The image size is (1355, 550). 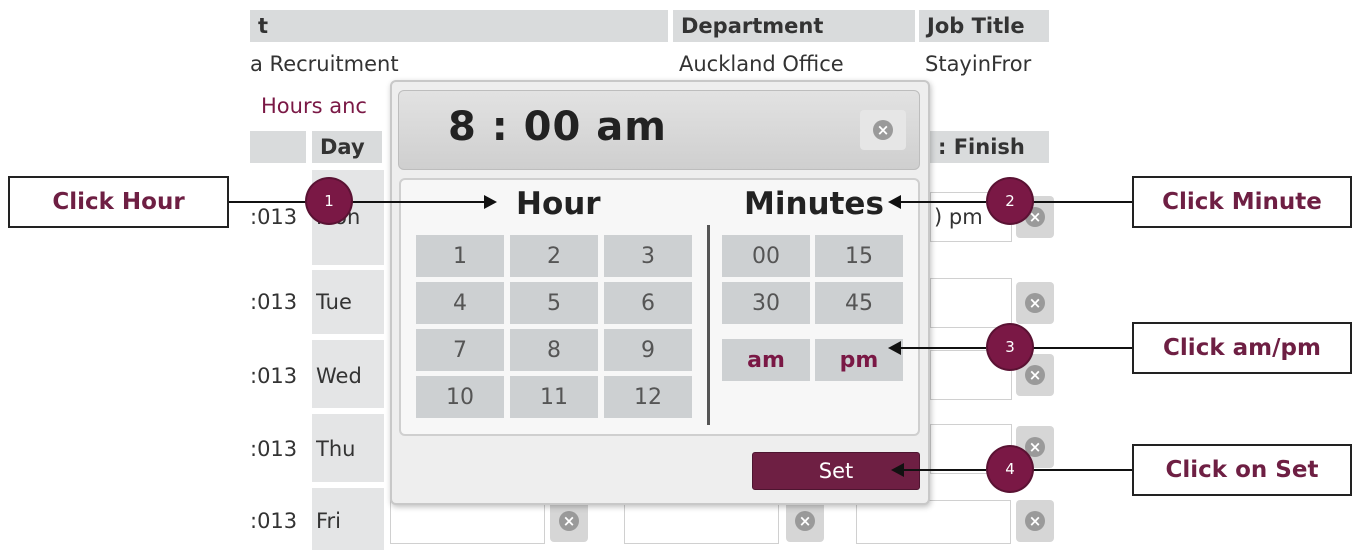 I want to click on minute-button: 45, so click(x=859, y=303).